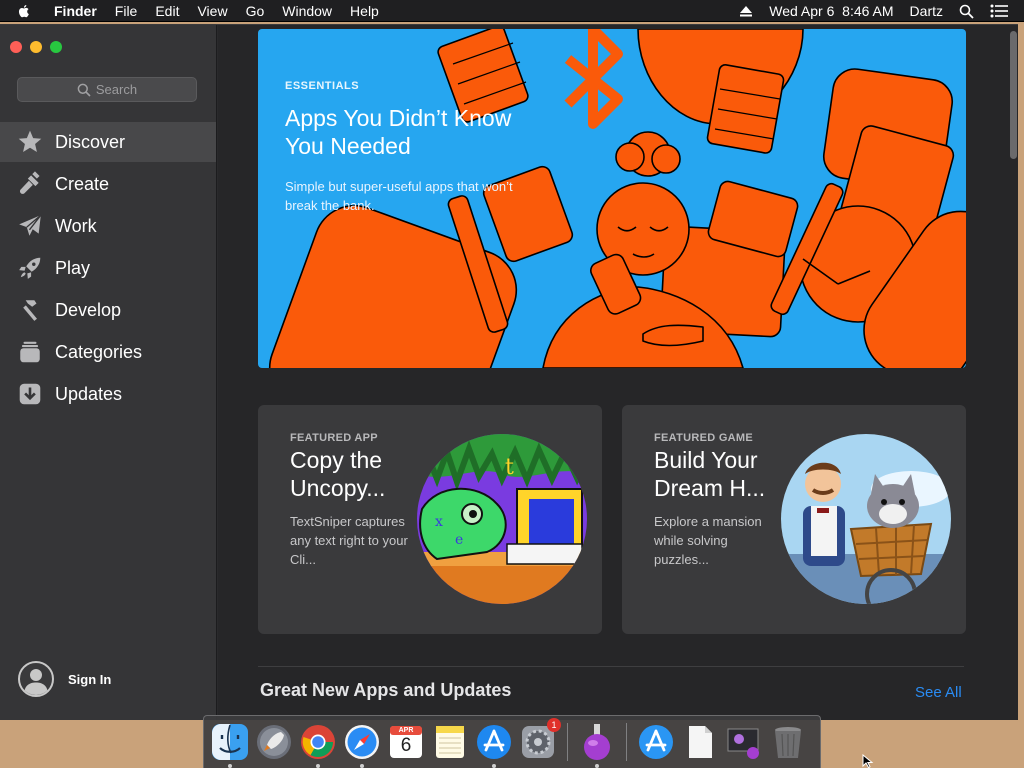 The height and width of the screenshot is (768, 1024). What do you see at coordinates (398, 132) in the screenshot?
I see `hero-title: Apps You Didn’t Know You Needed` at bounding box center [398, 132].